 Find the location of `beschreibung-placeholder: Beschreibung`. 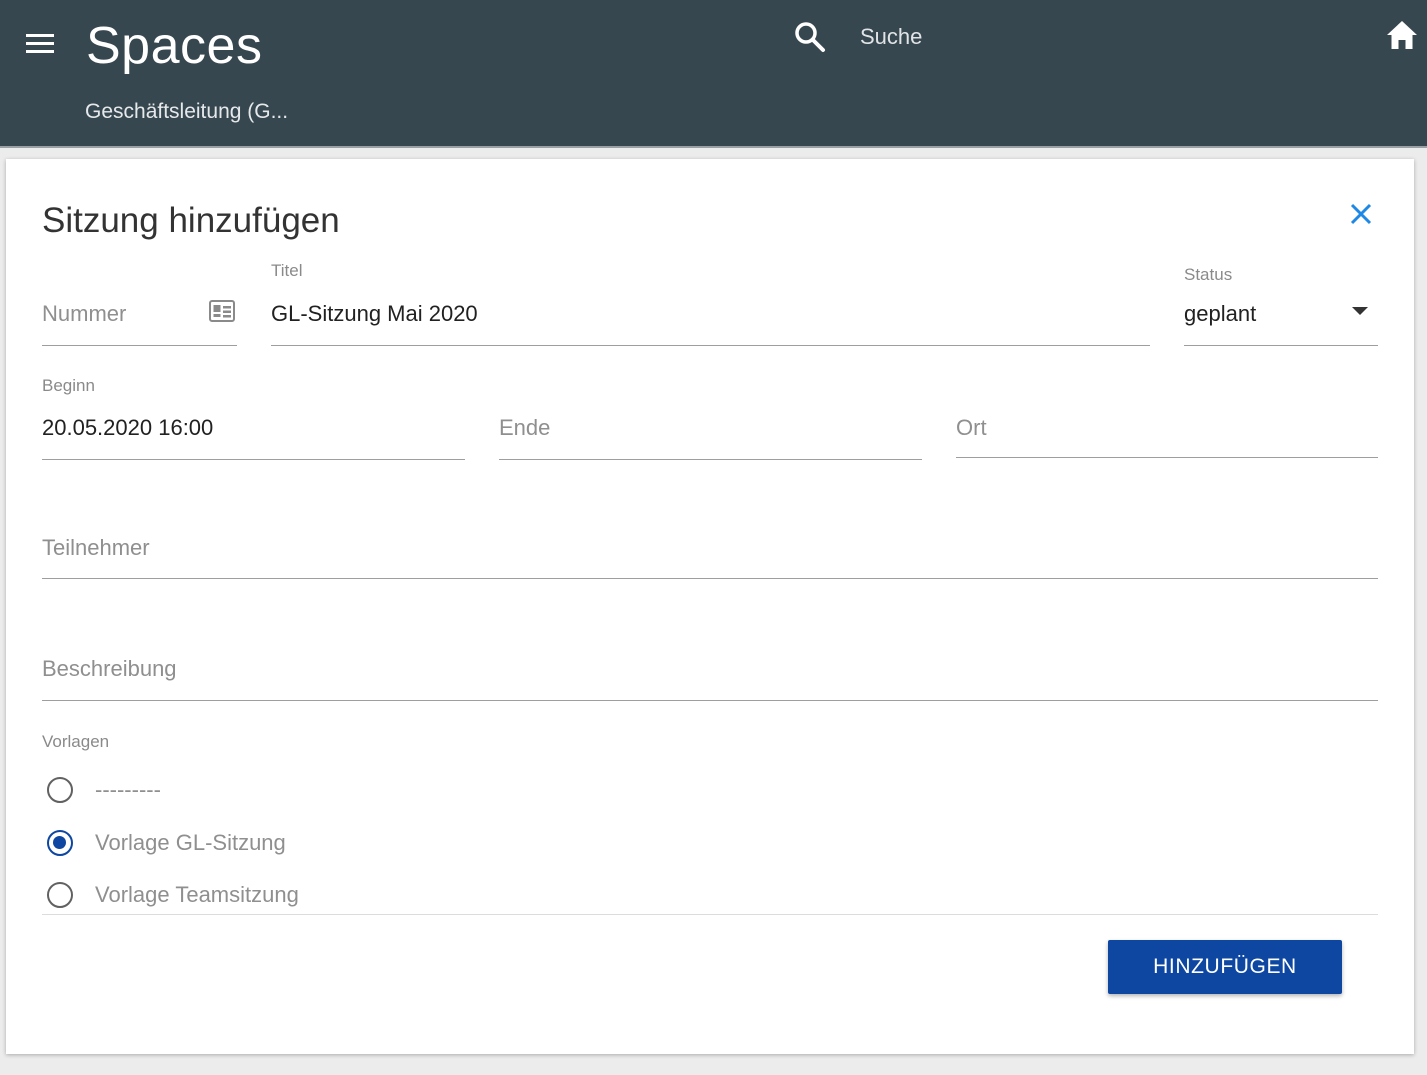

beschreibung-placeholder: Beschreibung is located at coordinates (109, 668).